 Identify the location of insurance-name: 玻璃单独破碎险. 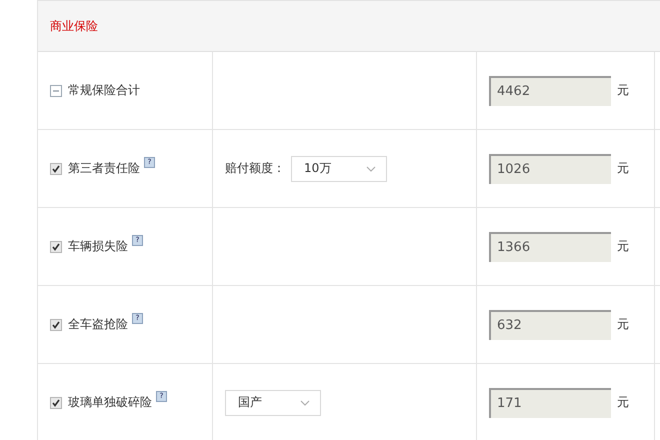
(110, 402).